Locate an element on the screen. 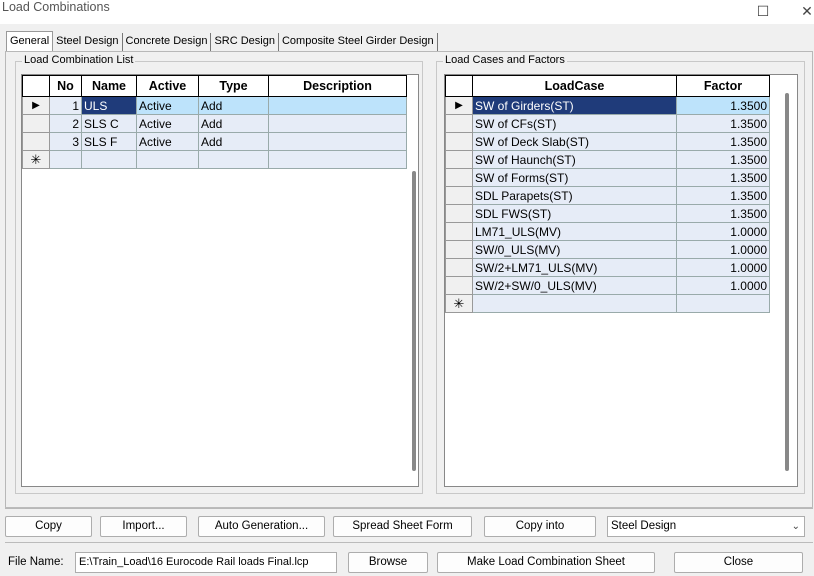 The image size is (814, 576). cases-header-loadcase: LoadCase is located at coordinates (574, 86).